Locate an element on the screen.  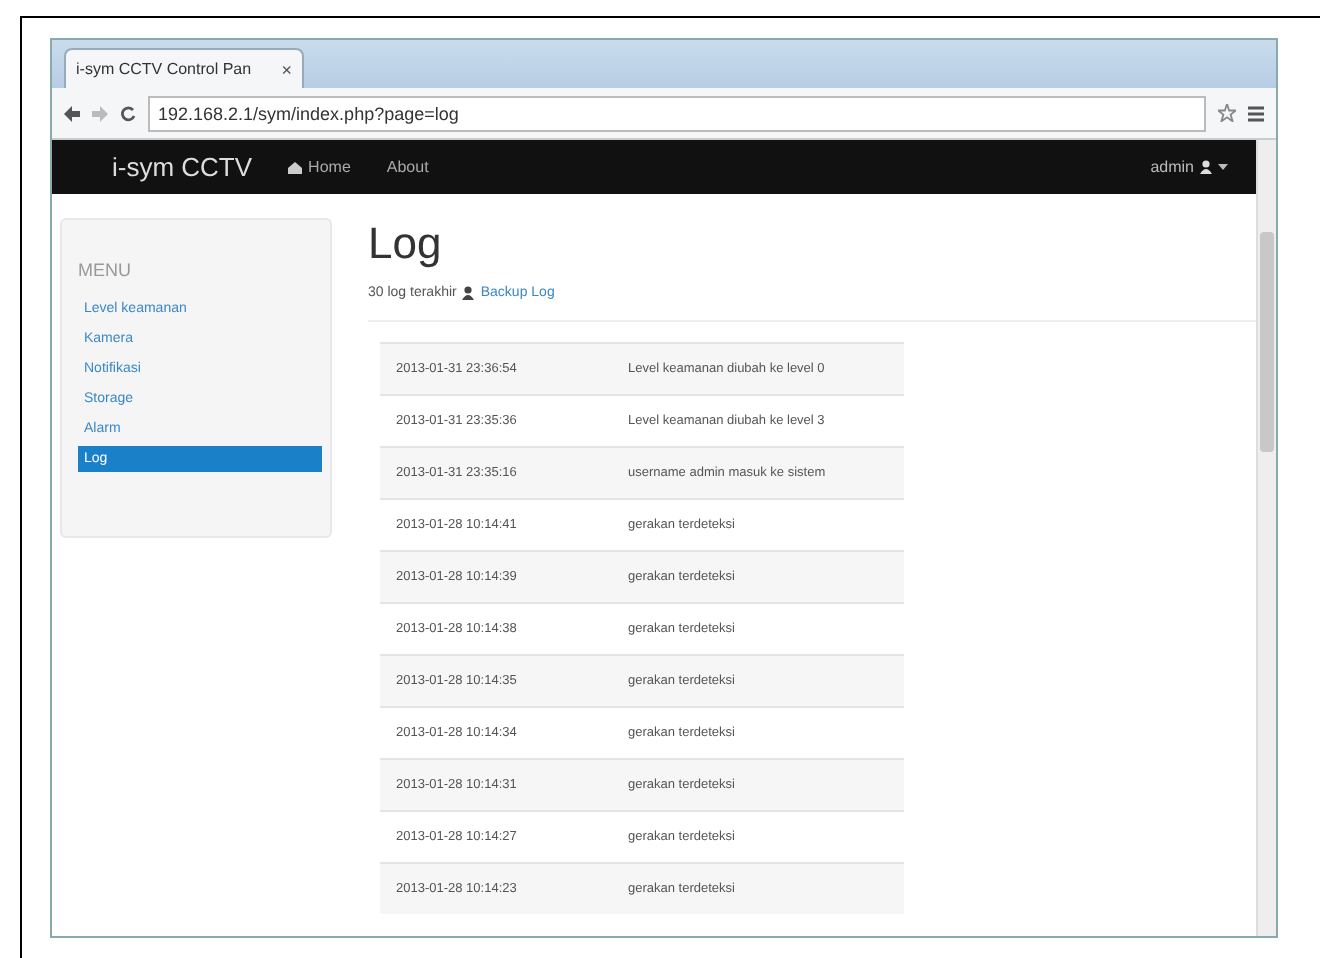
back-icon is located at coordinates (72, 113).